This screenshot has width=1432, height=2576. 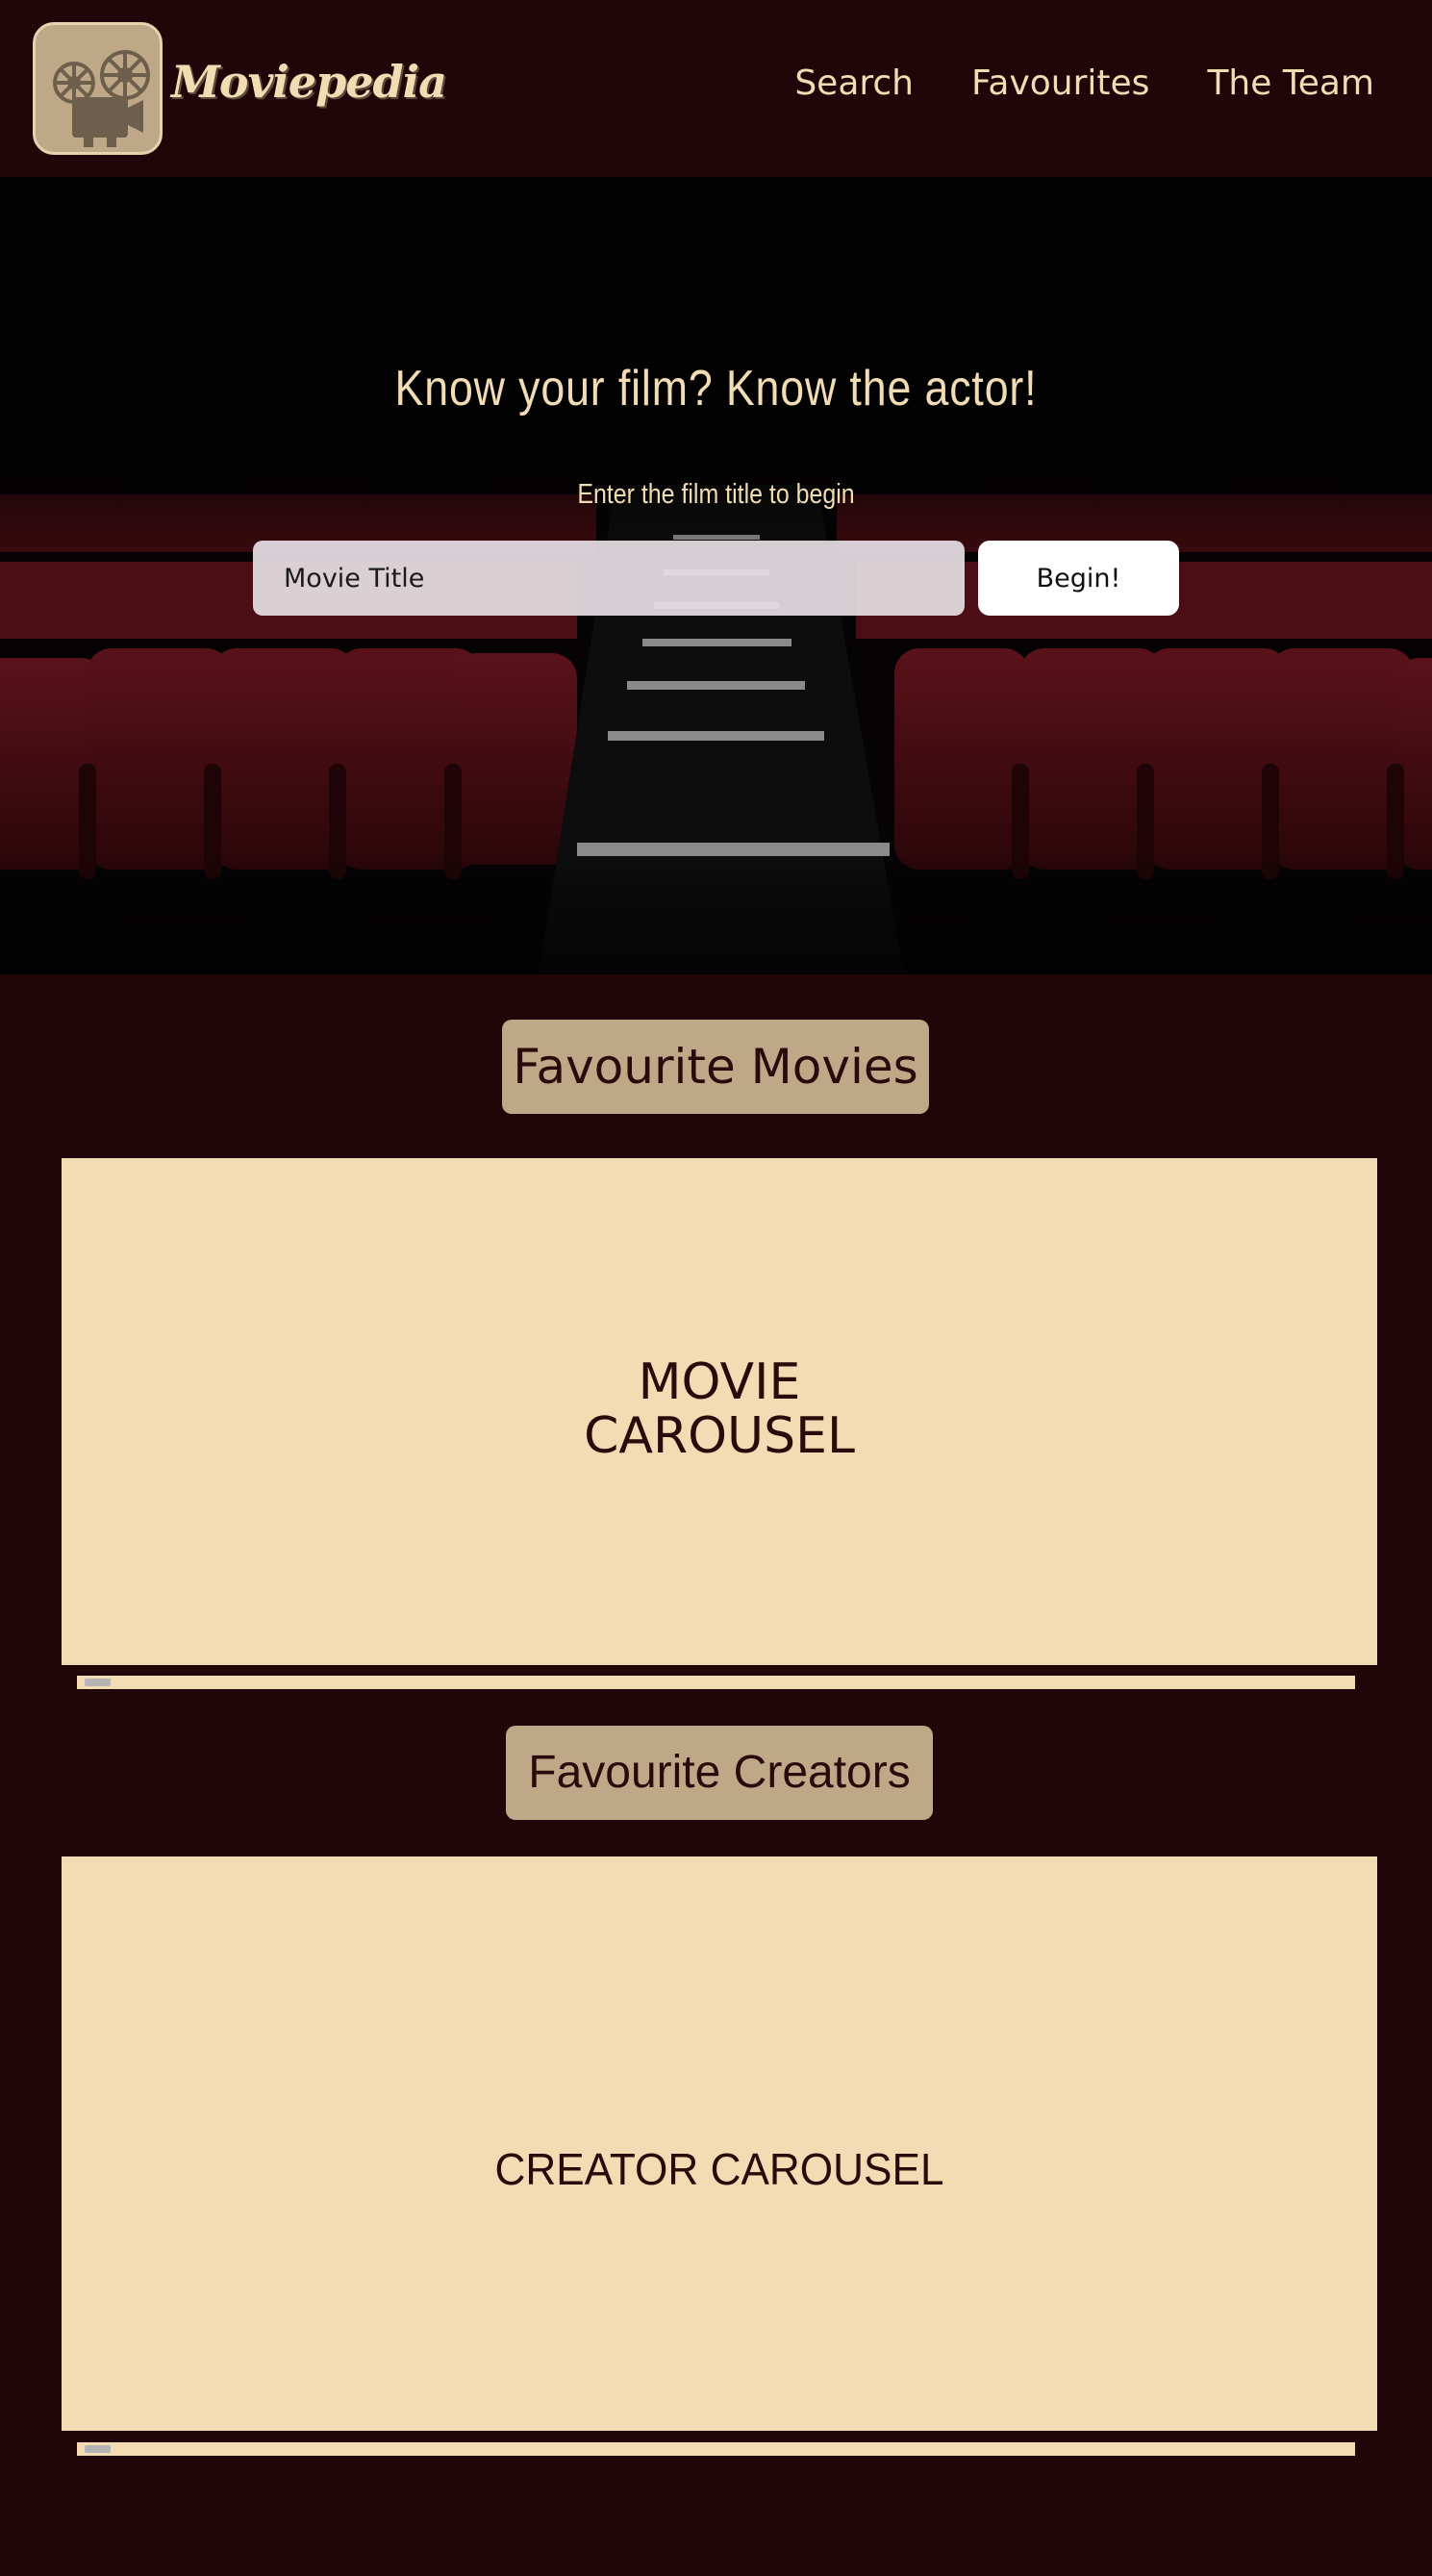 I want to click on brand-name: Moviepedia, so click(x=309, y=82).